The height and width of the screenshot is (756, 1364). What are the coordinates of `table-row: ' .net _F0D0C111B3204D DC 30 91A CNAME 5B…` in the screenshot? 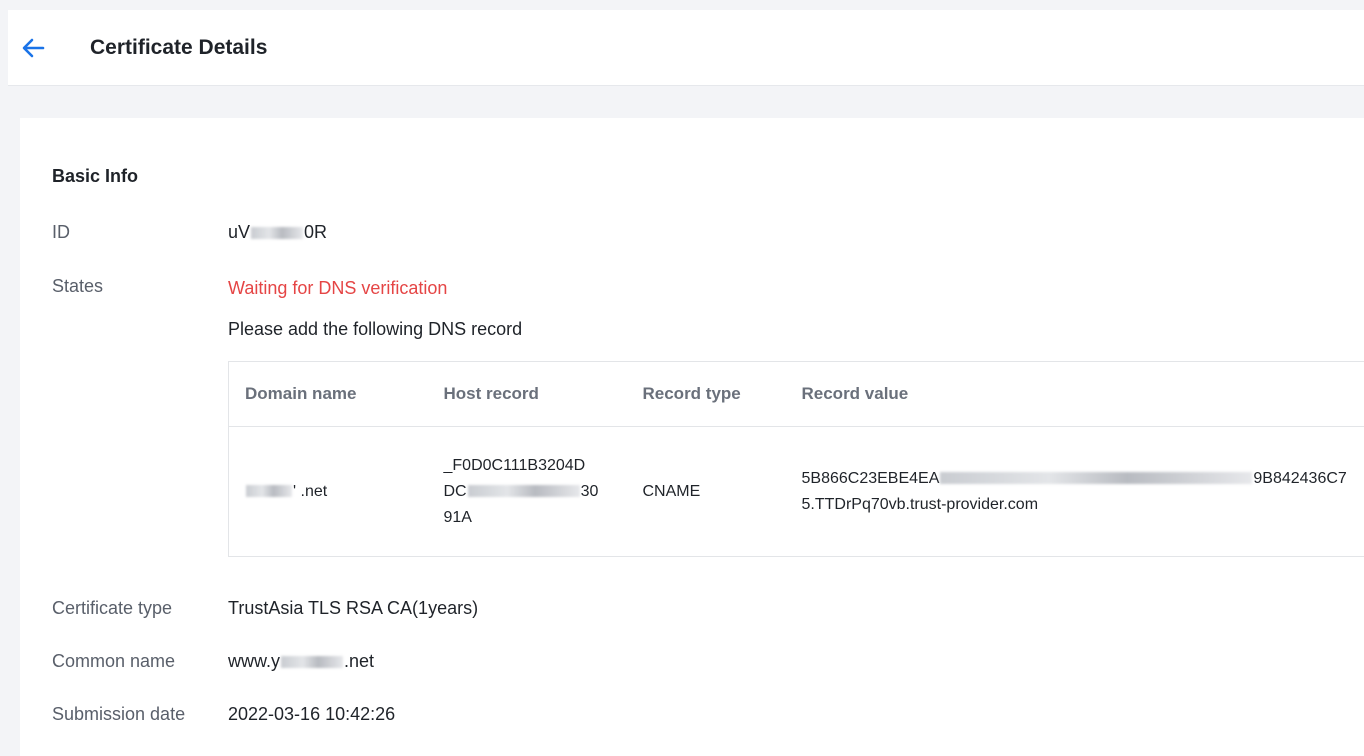 It's located at (796, 492).